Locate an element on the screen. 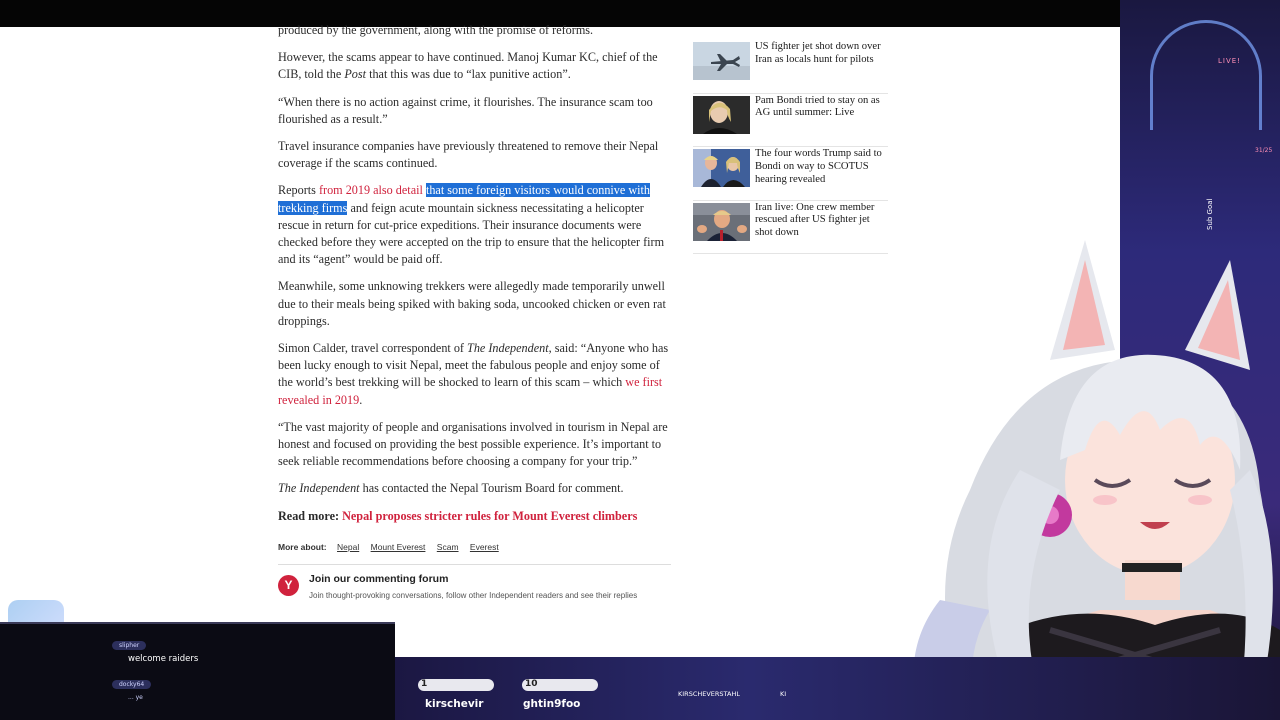  chat-username: docky64 is located at coordinates (132, 684).